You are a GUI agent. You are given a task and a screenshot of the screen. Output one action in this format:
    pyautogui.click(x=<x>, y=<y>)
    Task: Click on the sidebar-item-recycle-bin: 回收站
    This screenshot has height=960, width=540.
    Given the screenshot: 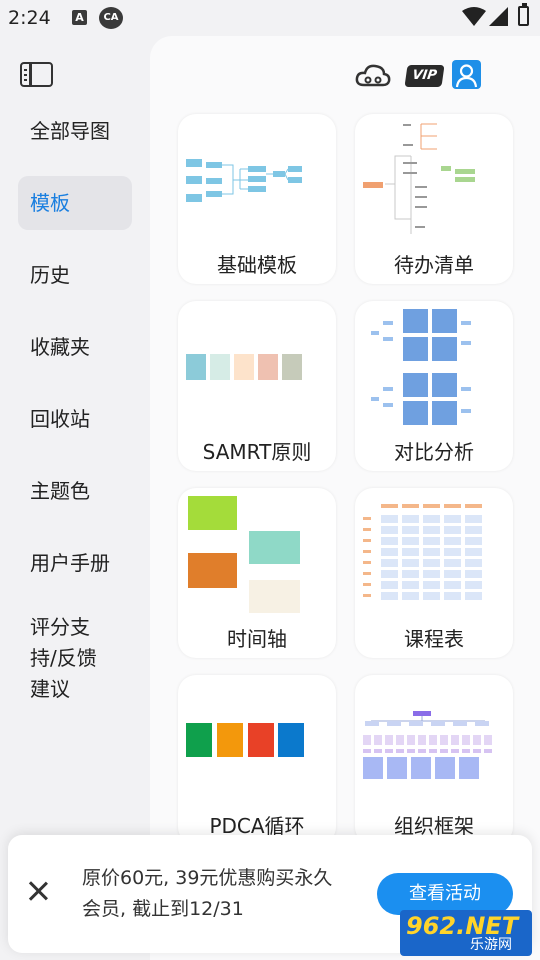 What is the action you would take?
    pyautogui.click(x=75, y=419)
    